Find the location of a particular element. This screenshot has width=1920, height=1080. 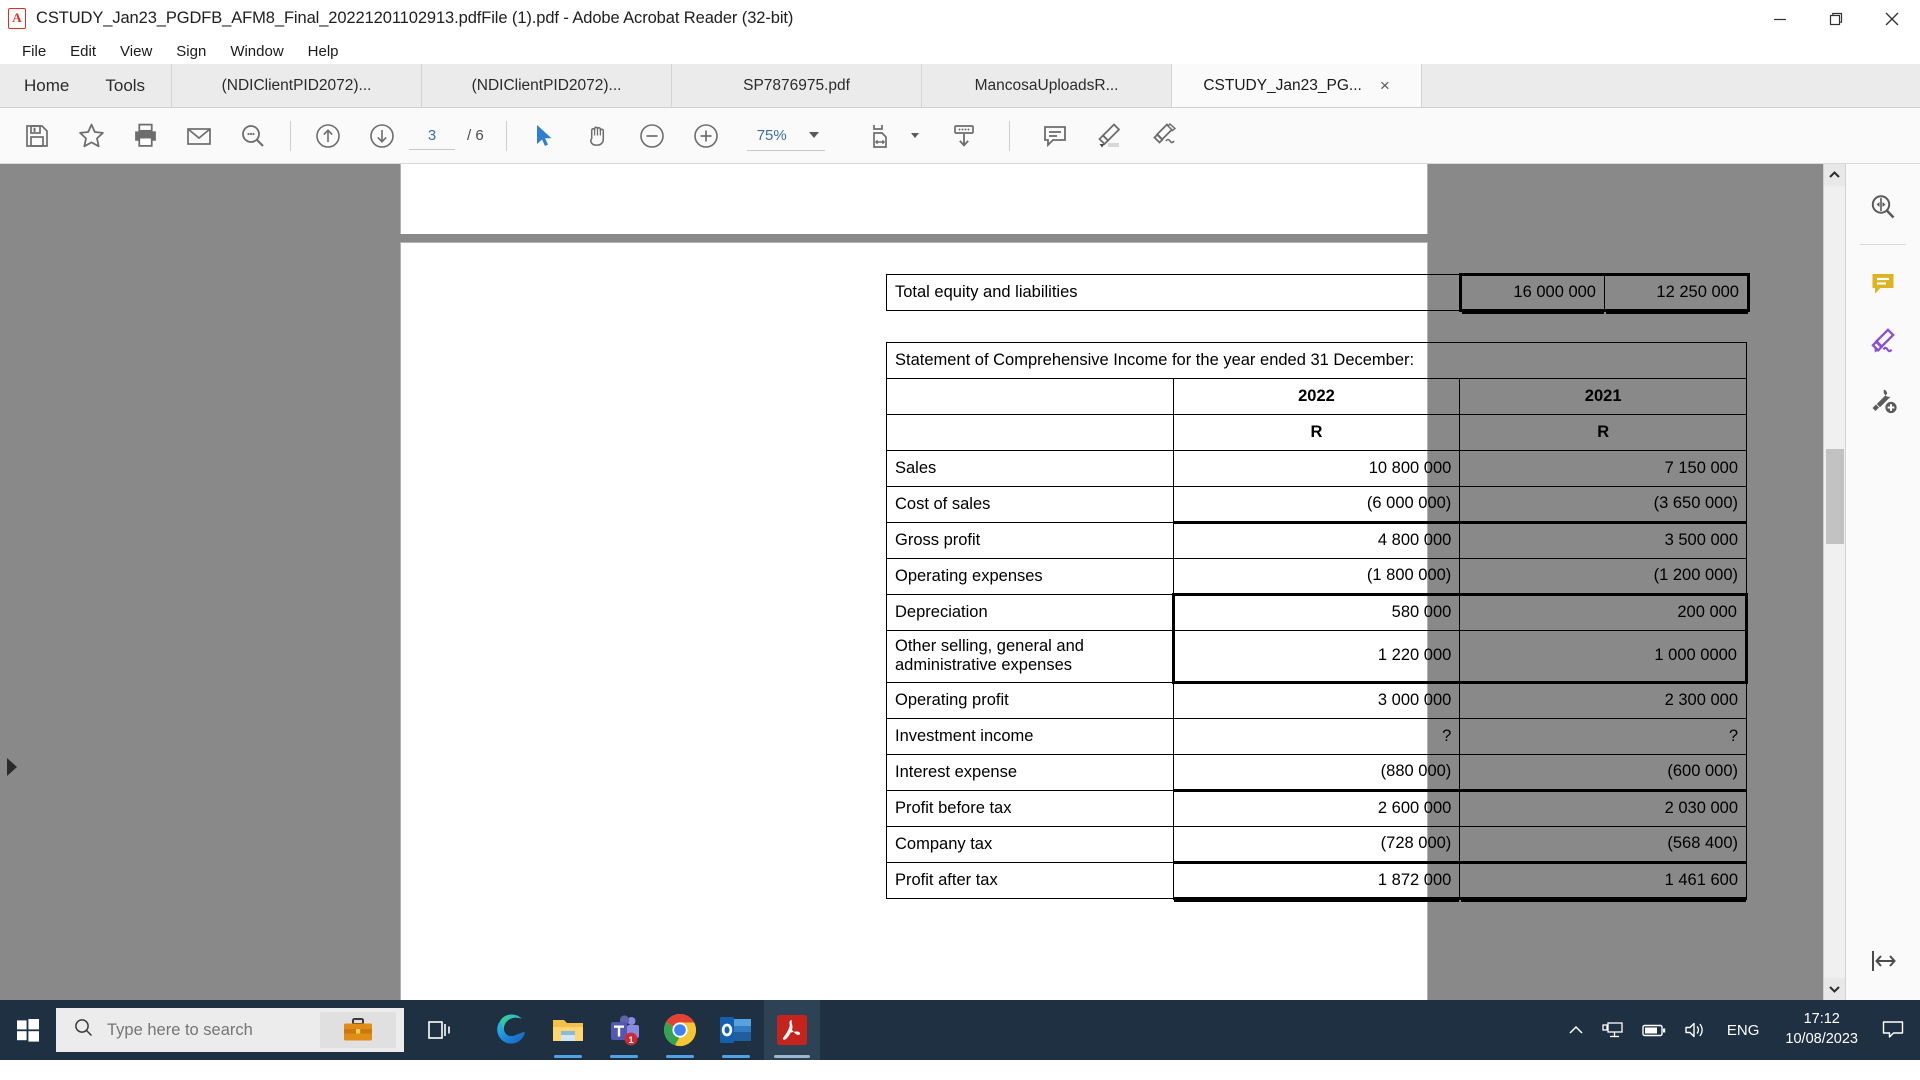

hand-tool-icon is located at coordinates (598, 136).